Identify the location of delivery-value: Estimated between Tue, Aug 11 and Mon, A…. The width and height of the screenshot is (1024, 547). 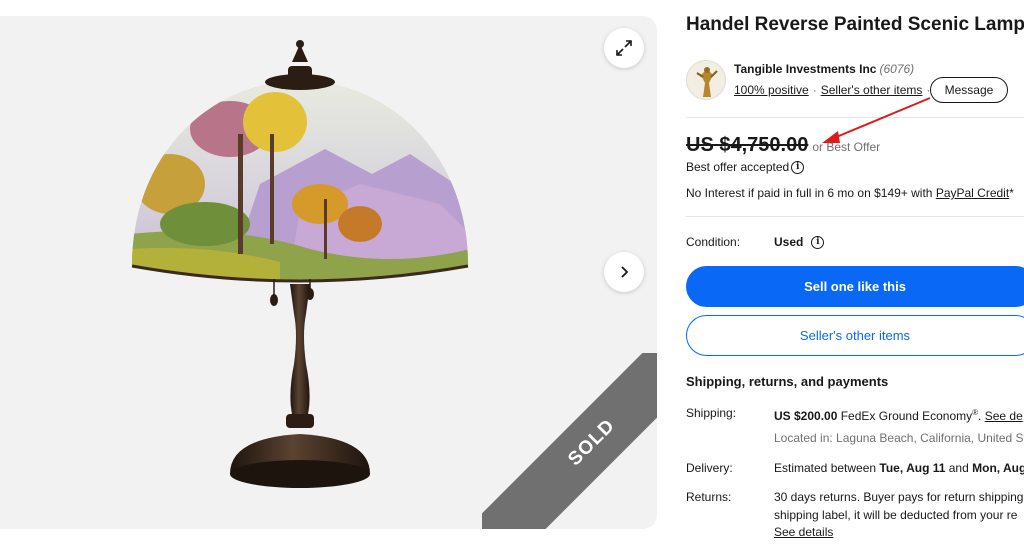
(899, 468).